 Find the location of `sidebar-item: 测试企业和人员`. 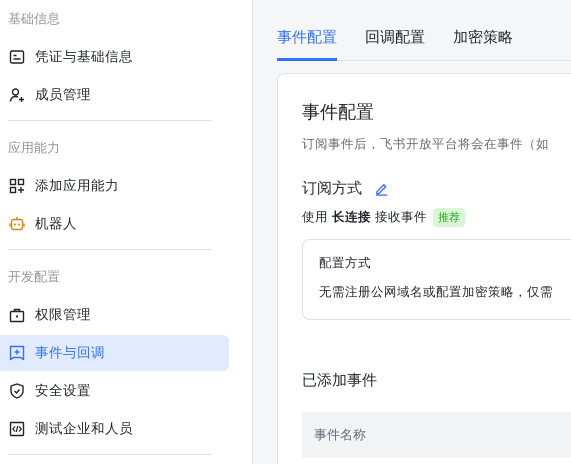

sidebar-item: 测试企业和人员 is located at coordinates (114, 429).